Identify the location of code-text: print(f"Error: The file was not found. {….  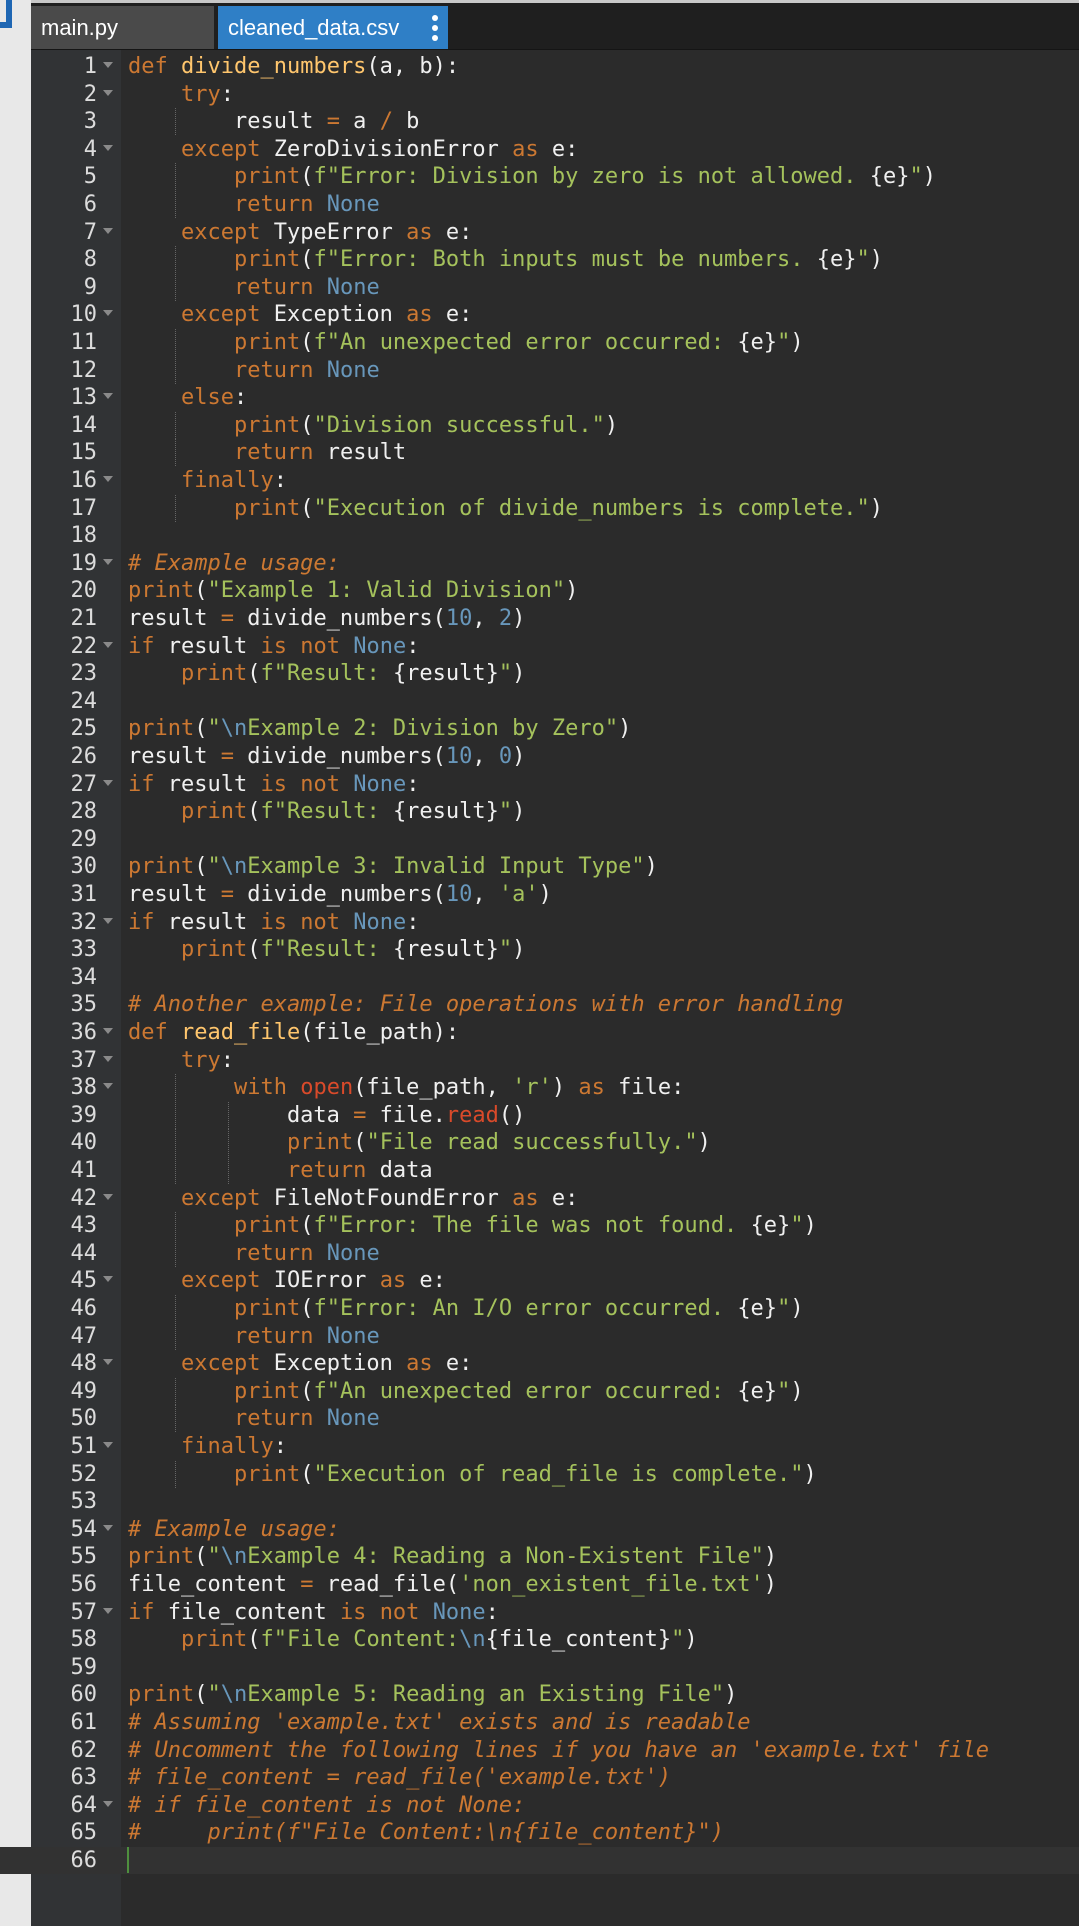
(525, 1226).